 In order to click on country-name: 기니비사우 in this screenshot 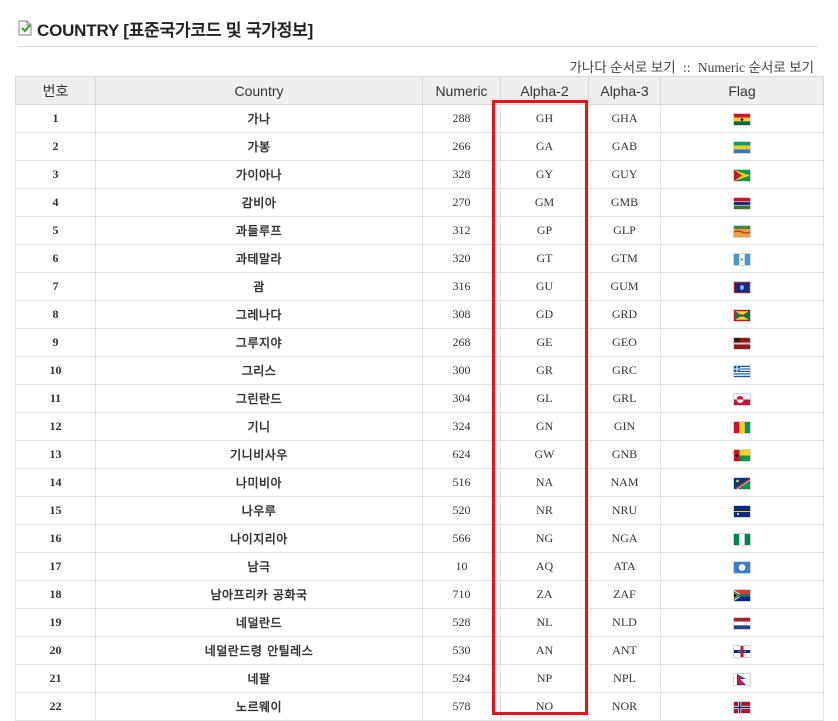, I will do `click(259, 454)`.